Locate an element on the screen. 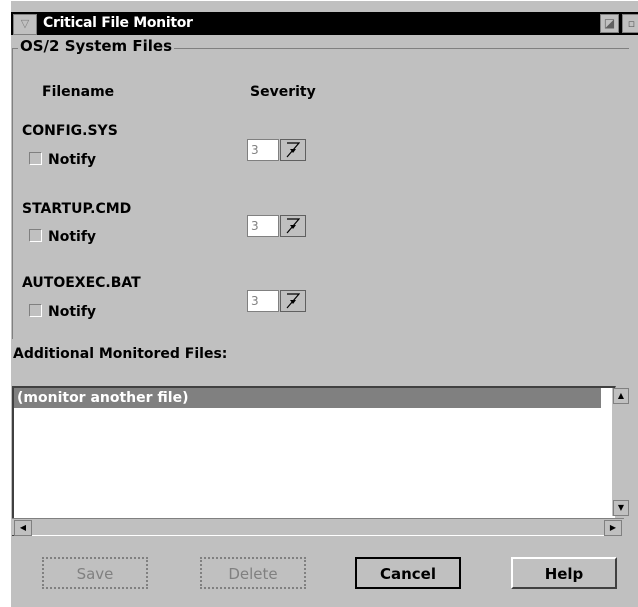 This screenshot has height=607, width=638. filename-autoexec-bat: AUTOEXEC.BAT is located at coordinates (81, 283).